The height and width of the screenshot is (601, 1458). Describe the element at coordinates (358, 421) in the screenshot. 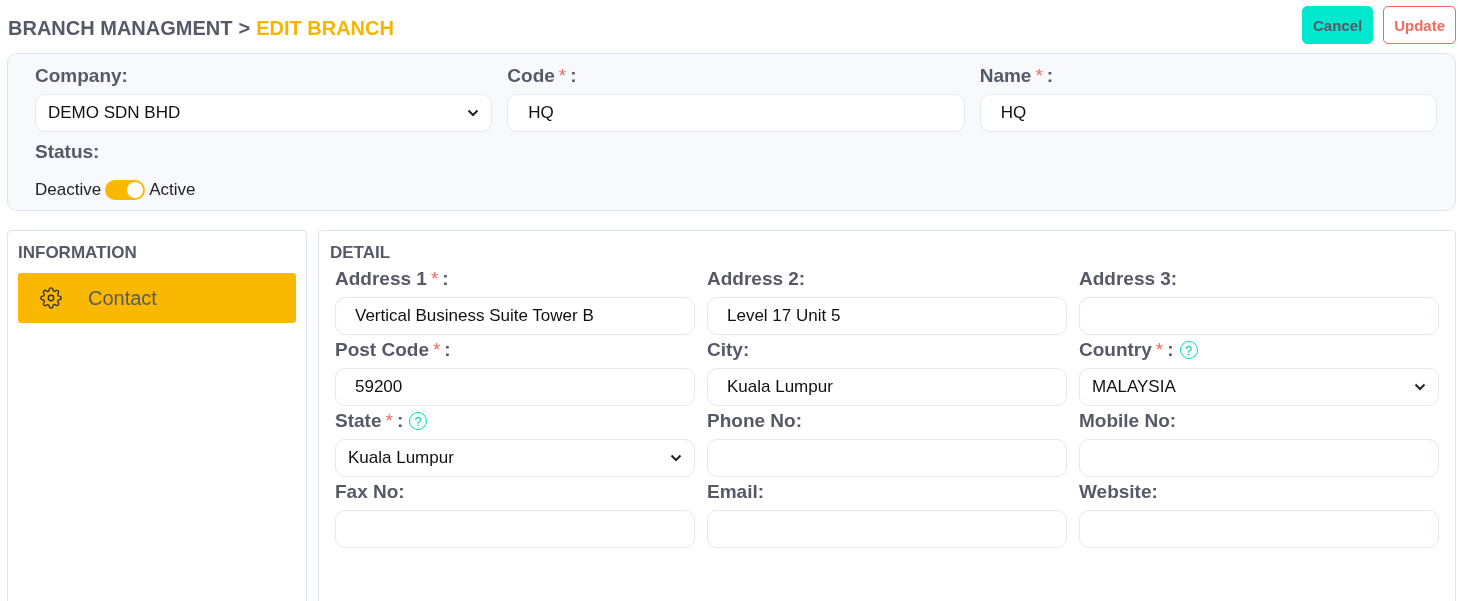

I see `field-label: State` at that location.